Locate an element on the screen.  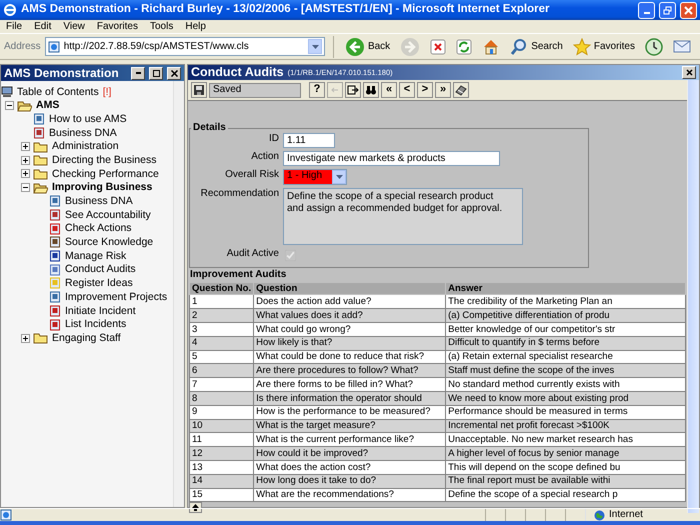
tree-item: Checking Performance is located at coordinates (105, 174).